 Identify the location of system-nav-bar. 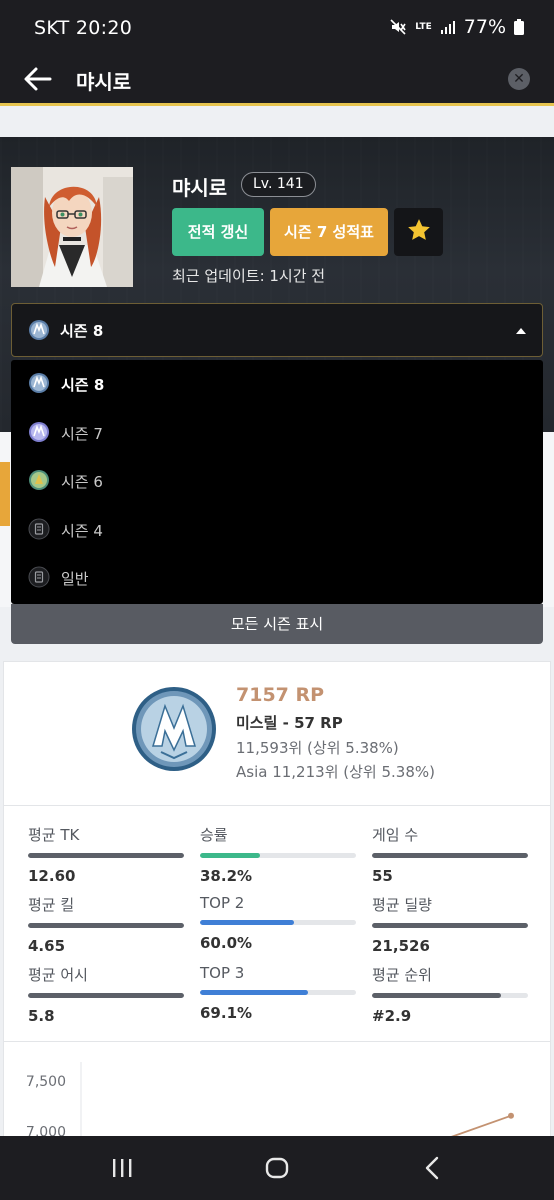
(277, 1168).